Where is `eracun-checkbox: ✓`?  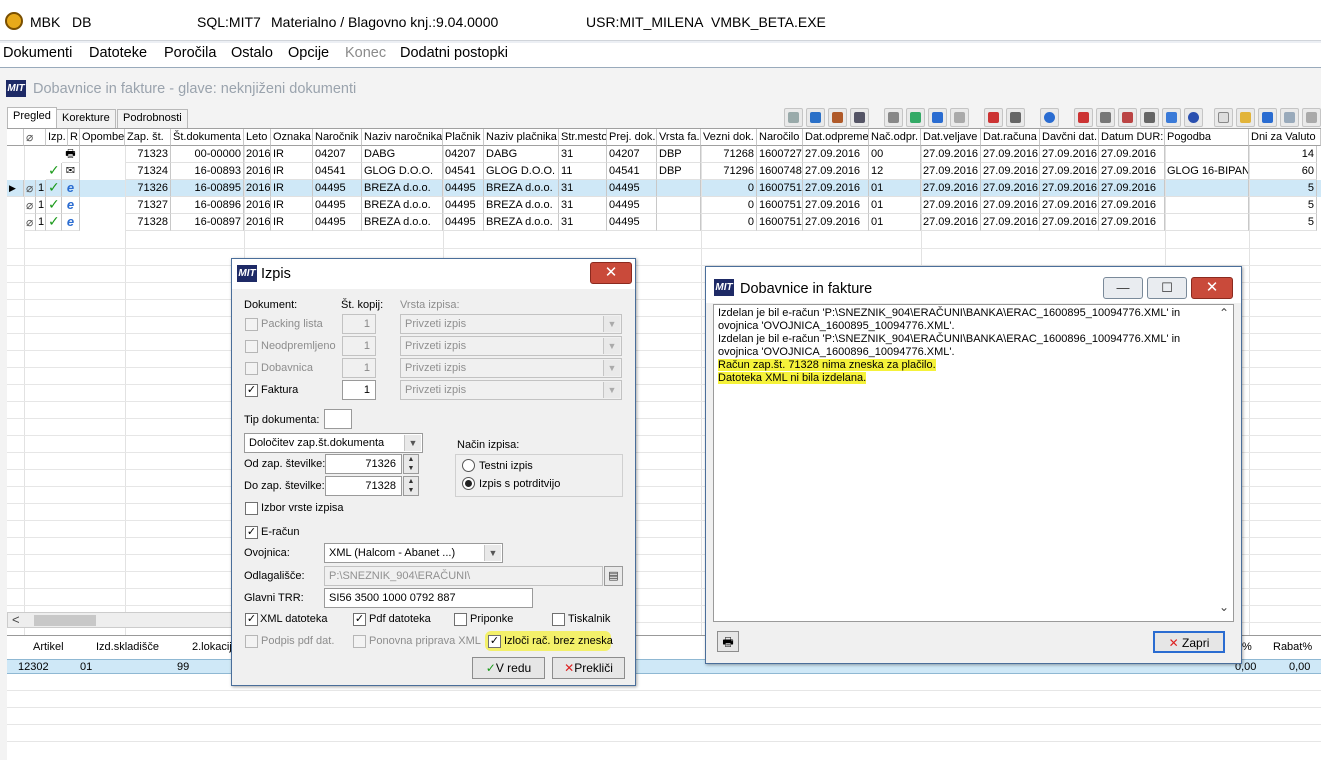 eracun-checkbox: ✓ is located at coordinates (251, 532).